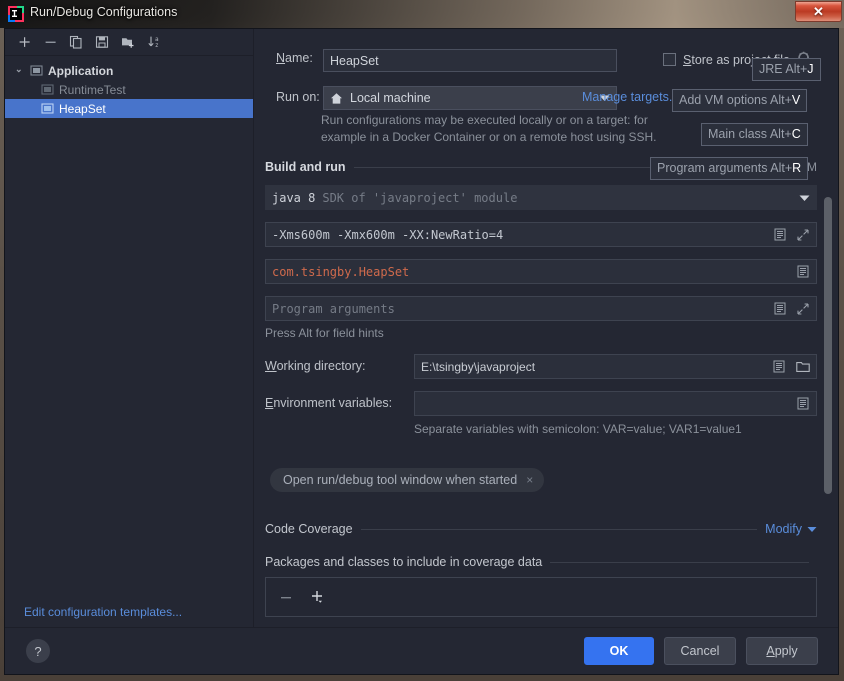 This screenshot has height=681, width=844. Describe the element at coordinates (796, 134) in the screenshot. I see `main-class-shortcut-tooltip-key: C` at that location.